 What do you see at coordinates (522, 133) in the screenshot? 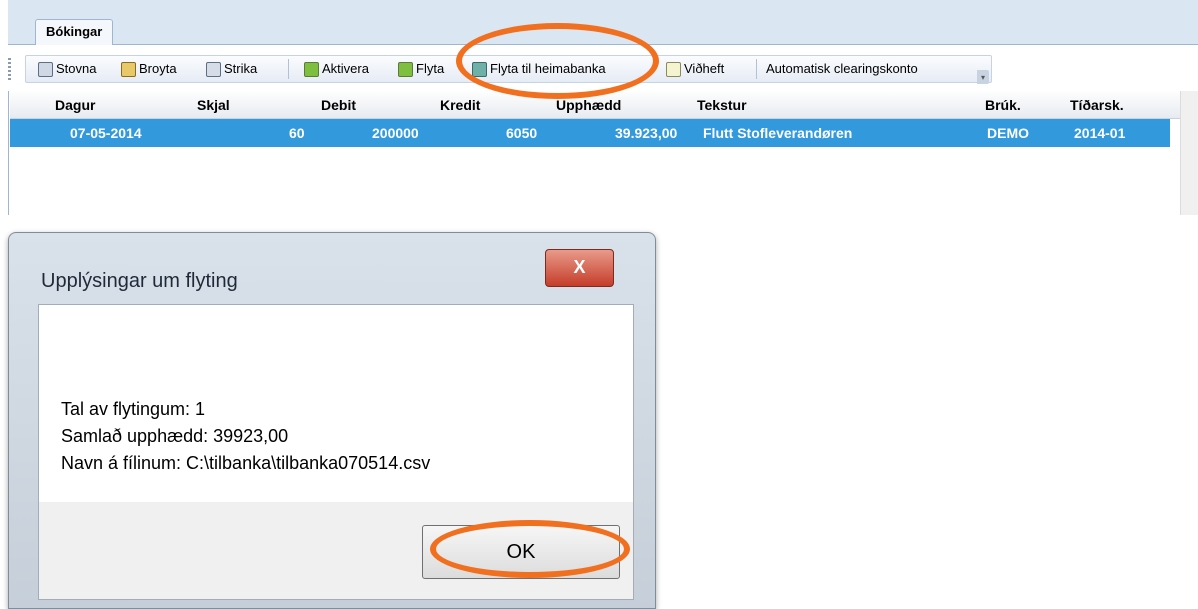
I see `cell-kredit: 6050` at bounding box center [522, 133].